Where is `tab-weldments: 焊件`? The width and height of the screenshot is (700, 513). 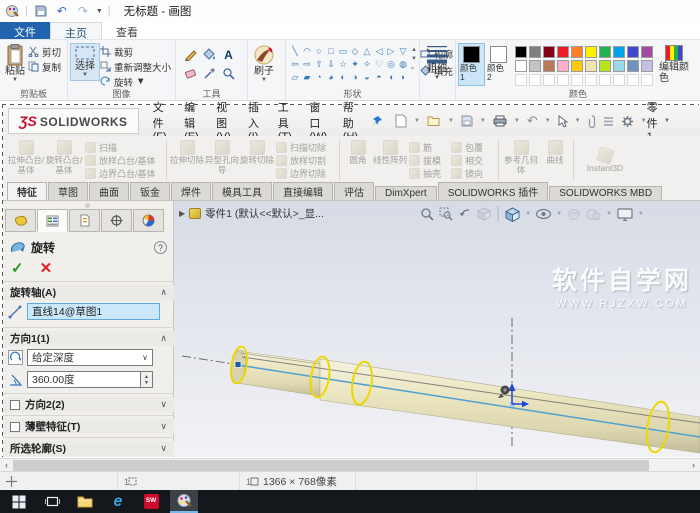 tab-weldments: 焊件 is located at coordinates (191, 191).